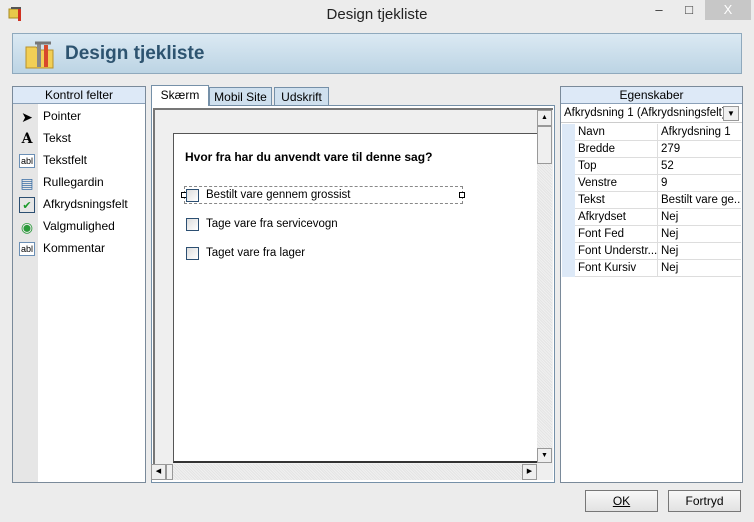 The height and width of the screenshot is (522, 754). I want to click on scroll-up-button: ▲, so click(544, 118).